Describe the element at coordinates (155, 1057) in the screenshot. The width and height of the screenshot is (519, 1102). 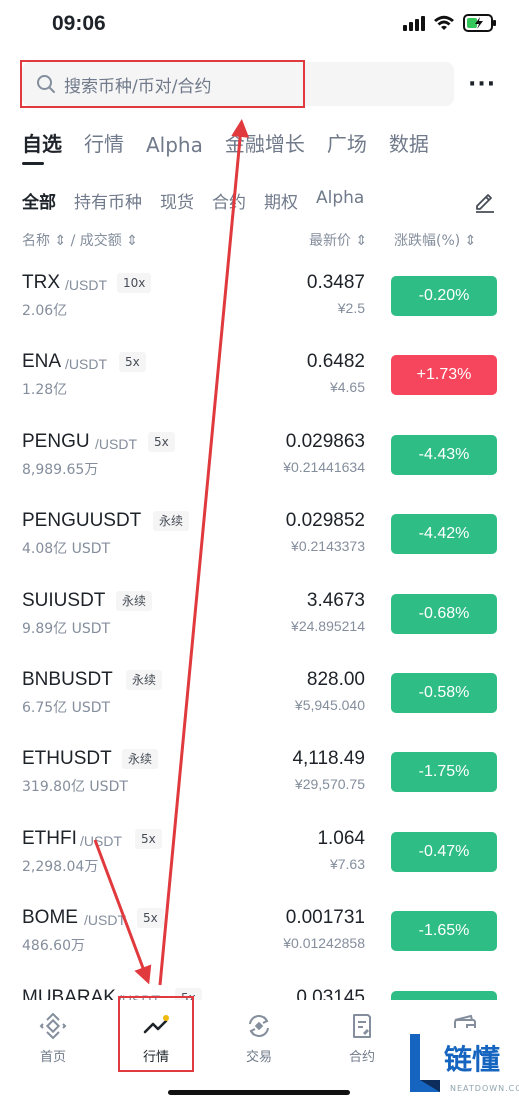
I see `nav-markets-label: 行情` at that location.